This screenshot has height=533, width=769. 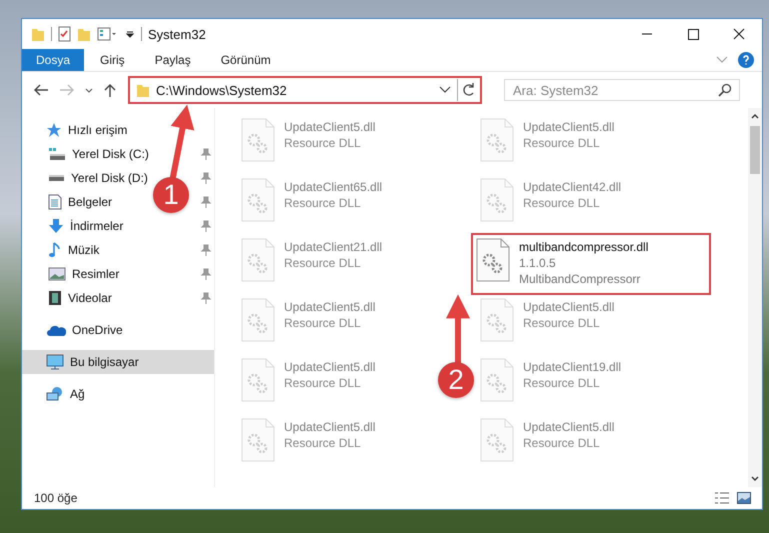 I want to click on file-item: UpdateClient19.dll Resource DLL, so click(x=551, y=384).